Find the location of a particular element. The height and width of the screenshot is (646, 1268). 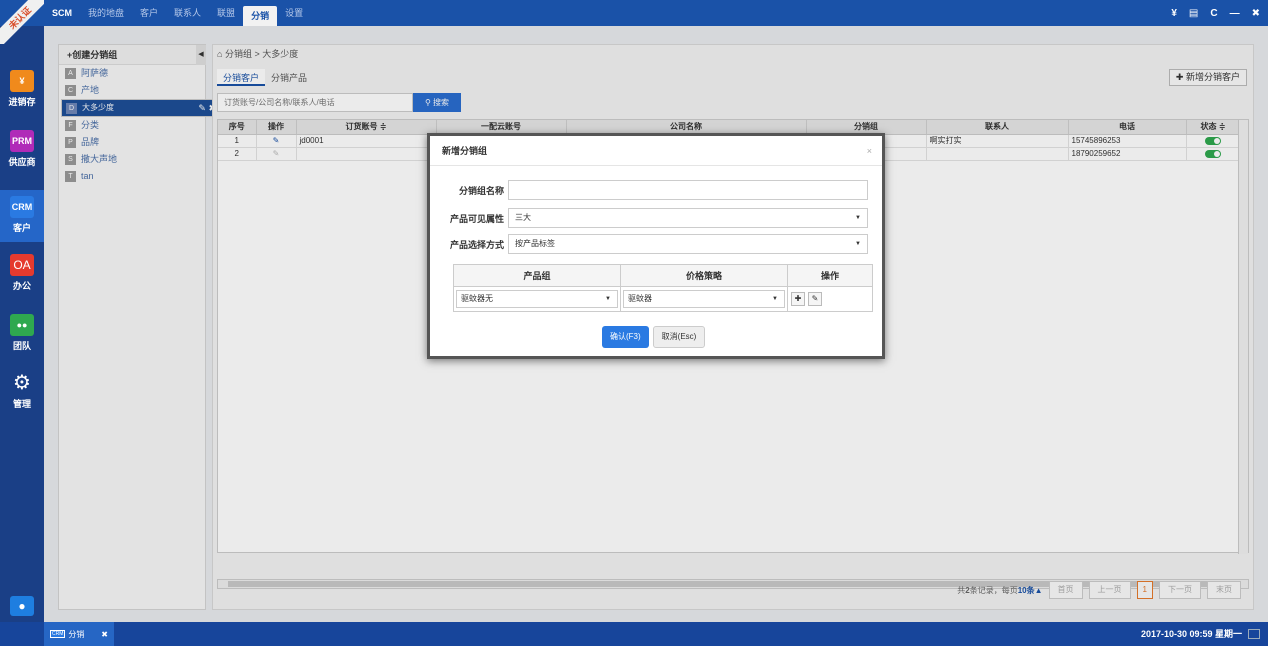

table-row: 驱蚊器无 ▼ 驱蚊器 ▼ ✚ ✎ is located at coordinates (663, 299).